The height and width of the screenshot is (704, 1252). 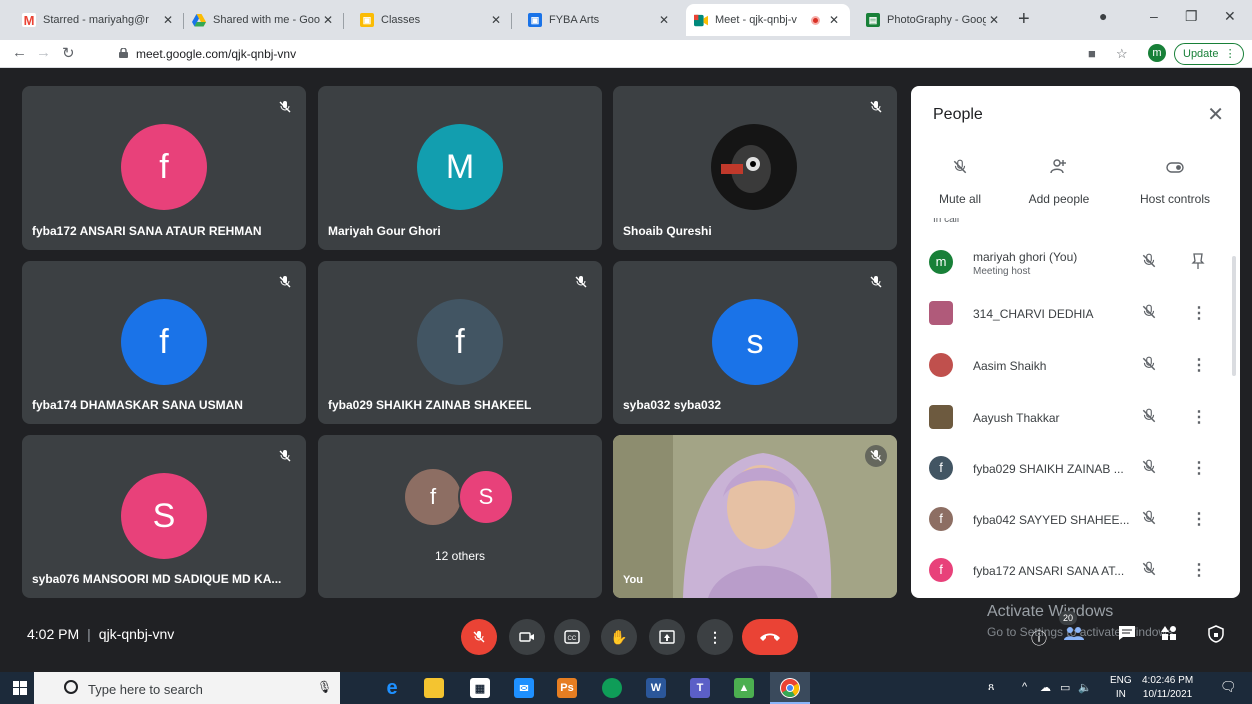 What do you see at coordinates (1216, 636) in the screenshot?
I see `host-controls-shield-icon` at bounding box center [1216, 636].